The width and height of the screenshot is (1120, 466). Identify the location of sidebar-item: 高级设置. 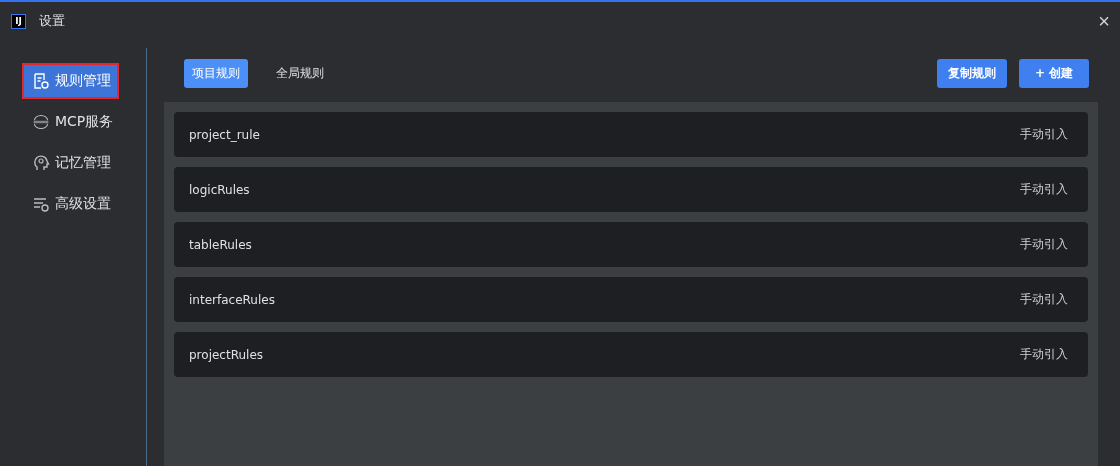
(70, 204).